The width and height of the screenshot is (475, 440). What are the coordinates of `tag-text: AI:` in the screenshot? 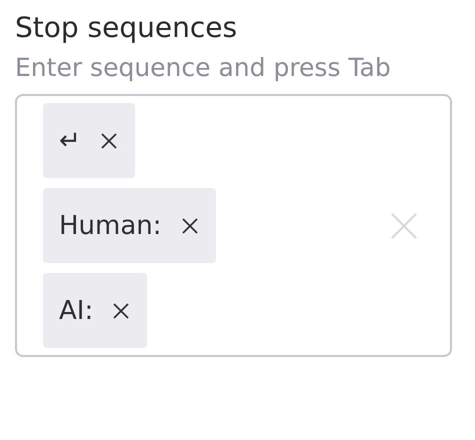 It's located at (76, 311).